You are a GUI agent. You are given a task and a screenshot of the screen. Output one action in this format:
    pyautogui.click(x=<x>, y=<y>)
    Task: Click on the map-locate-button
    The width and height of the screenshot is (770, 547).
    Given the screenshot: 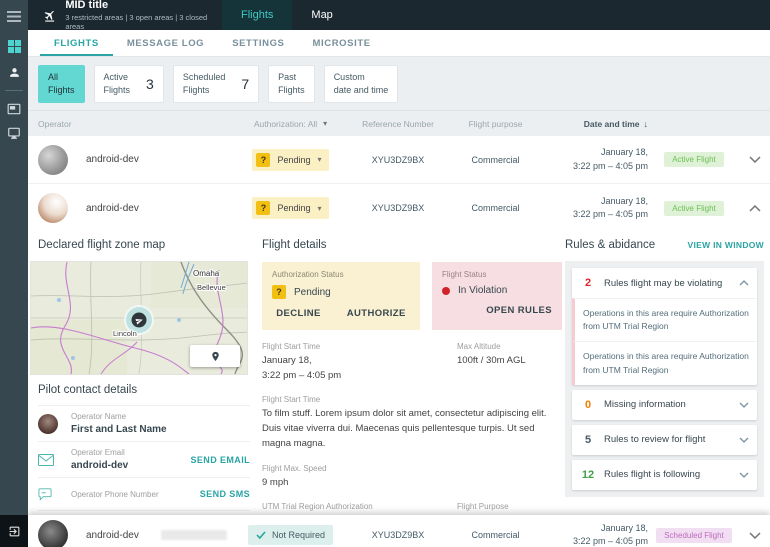 What is the action you would take?
    pyautogui.click(x=215, y=356)
    